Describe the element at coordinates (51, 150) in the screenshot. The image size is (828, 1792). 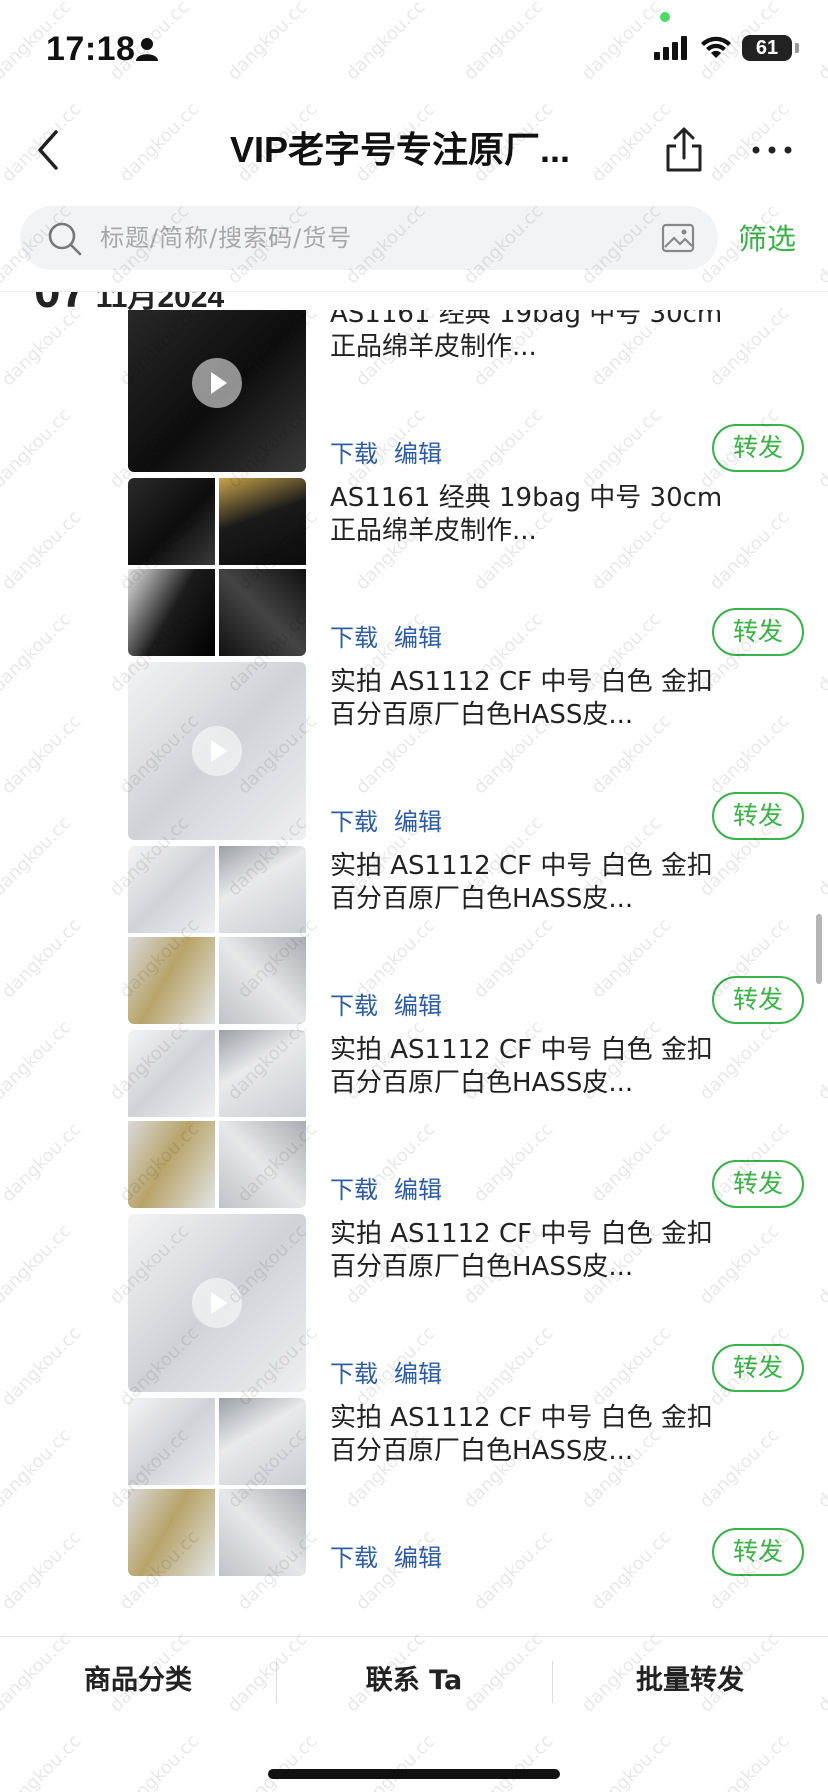
I see `back-icon` at that location.